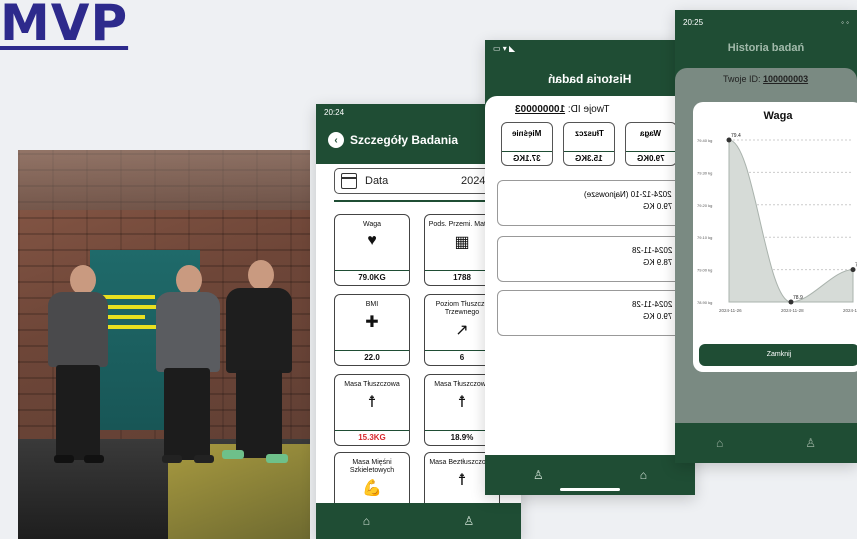  Describe the element at coordinates (850, 310) in the screenshot. I see `x-tick-label: 2024-12-10` at that location.